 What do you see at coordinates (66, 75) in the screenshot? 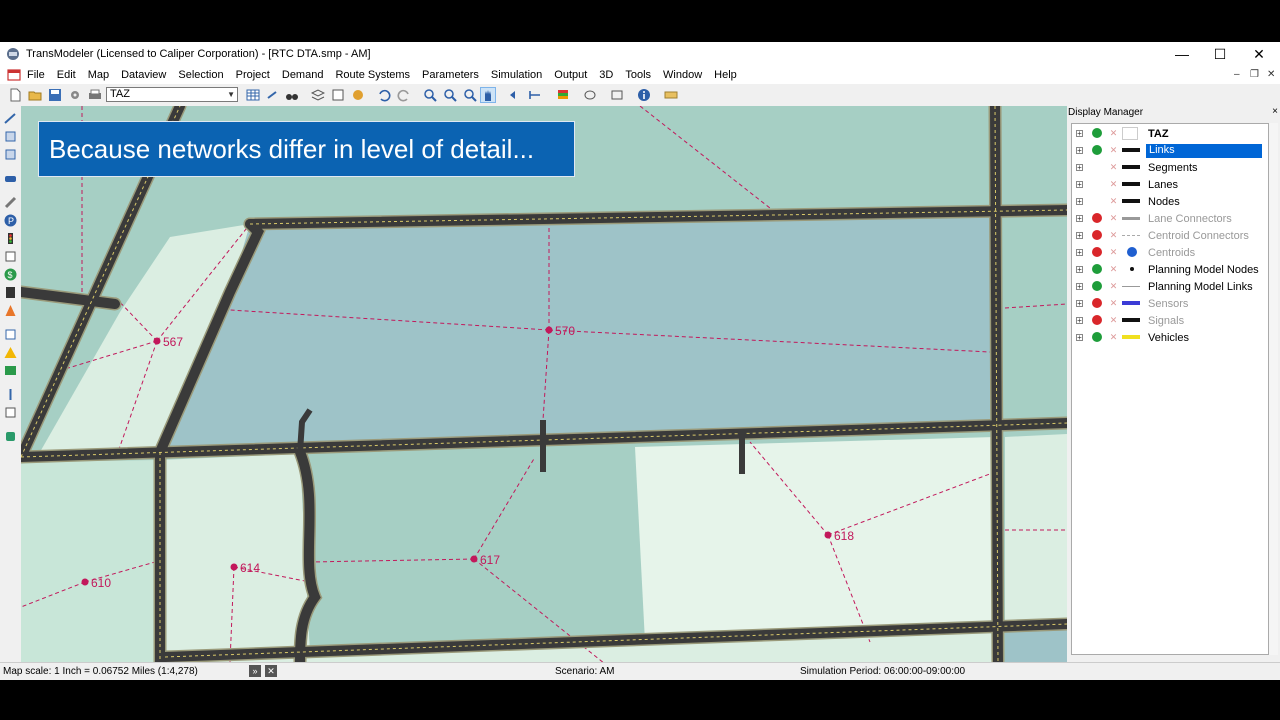
I see `menu-edit: Edit` at bounding box center [66, 75].